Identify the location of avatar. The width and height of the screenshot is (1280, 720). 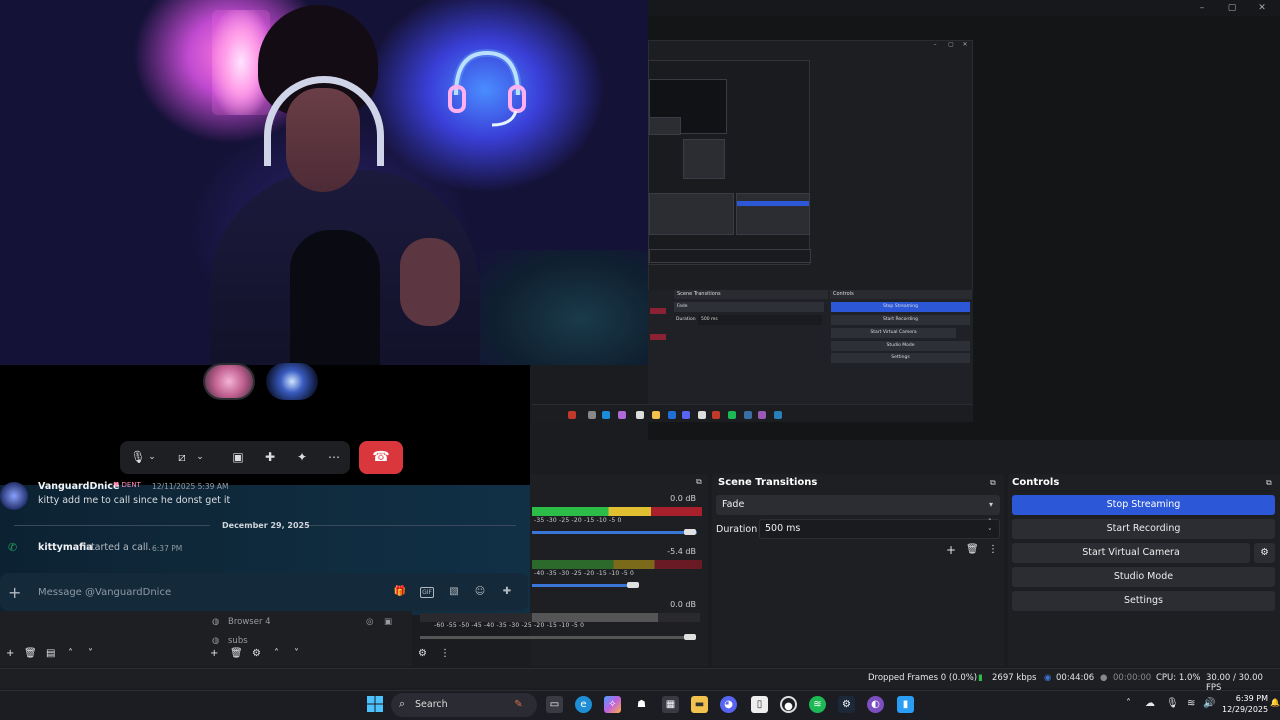
(14, 496).